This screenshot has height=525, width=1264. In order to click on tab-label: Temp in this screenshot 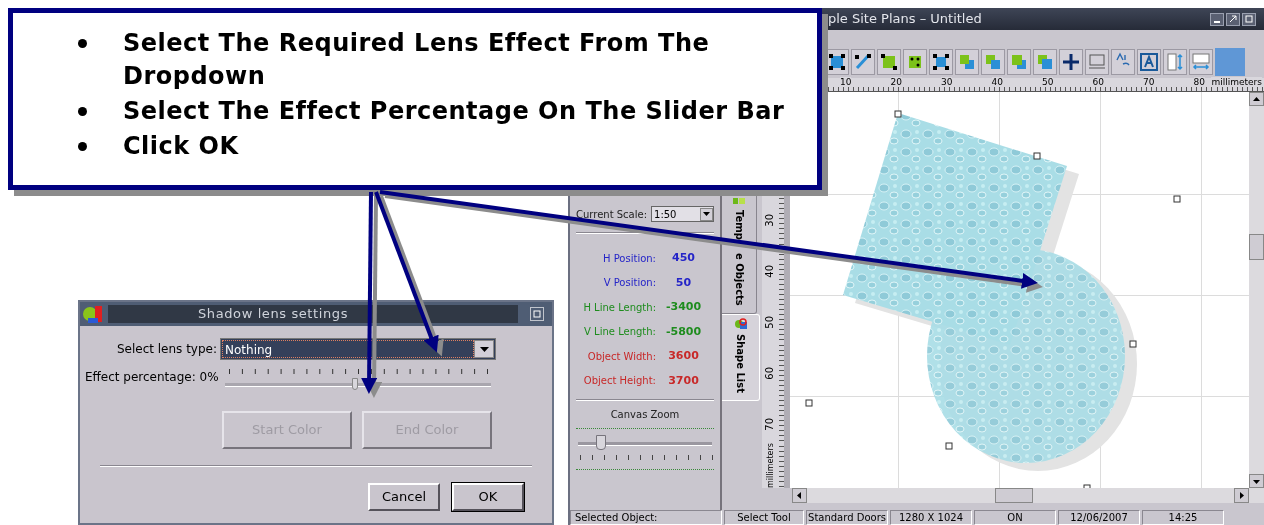, I will do `click(739, 225)`.